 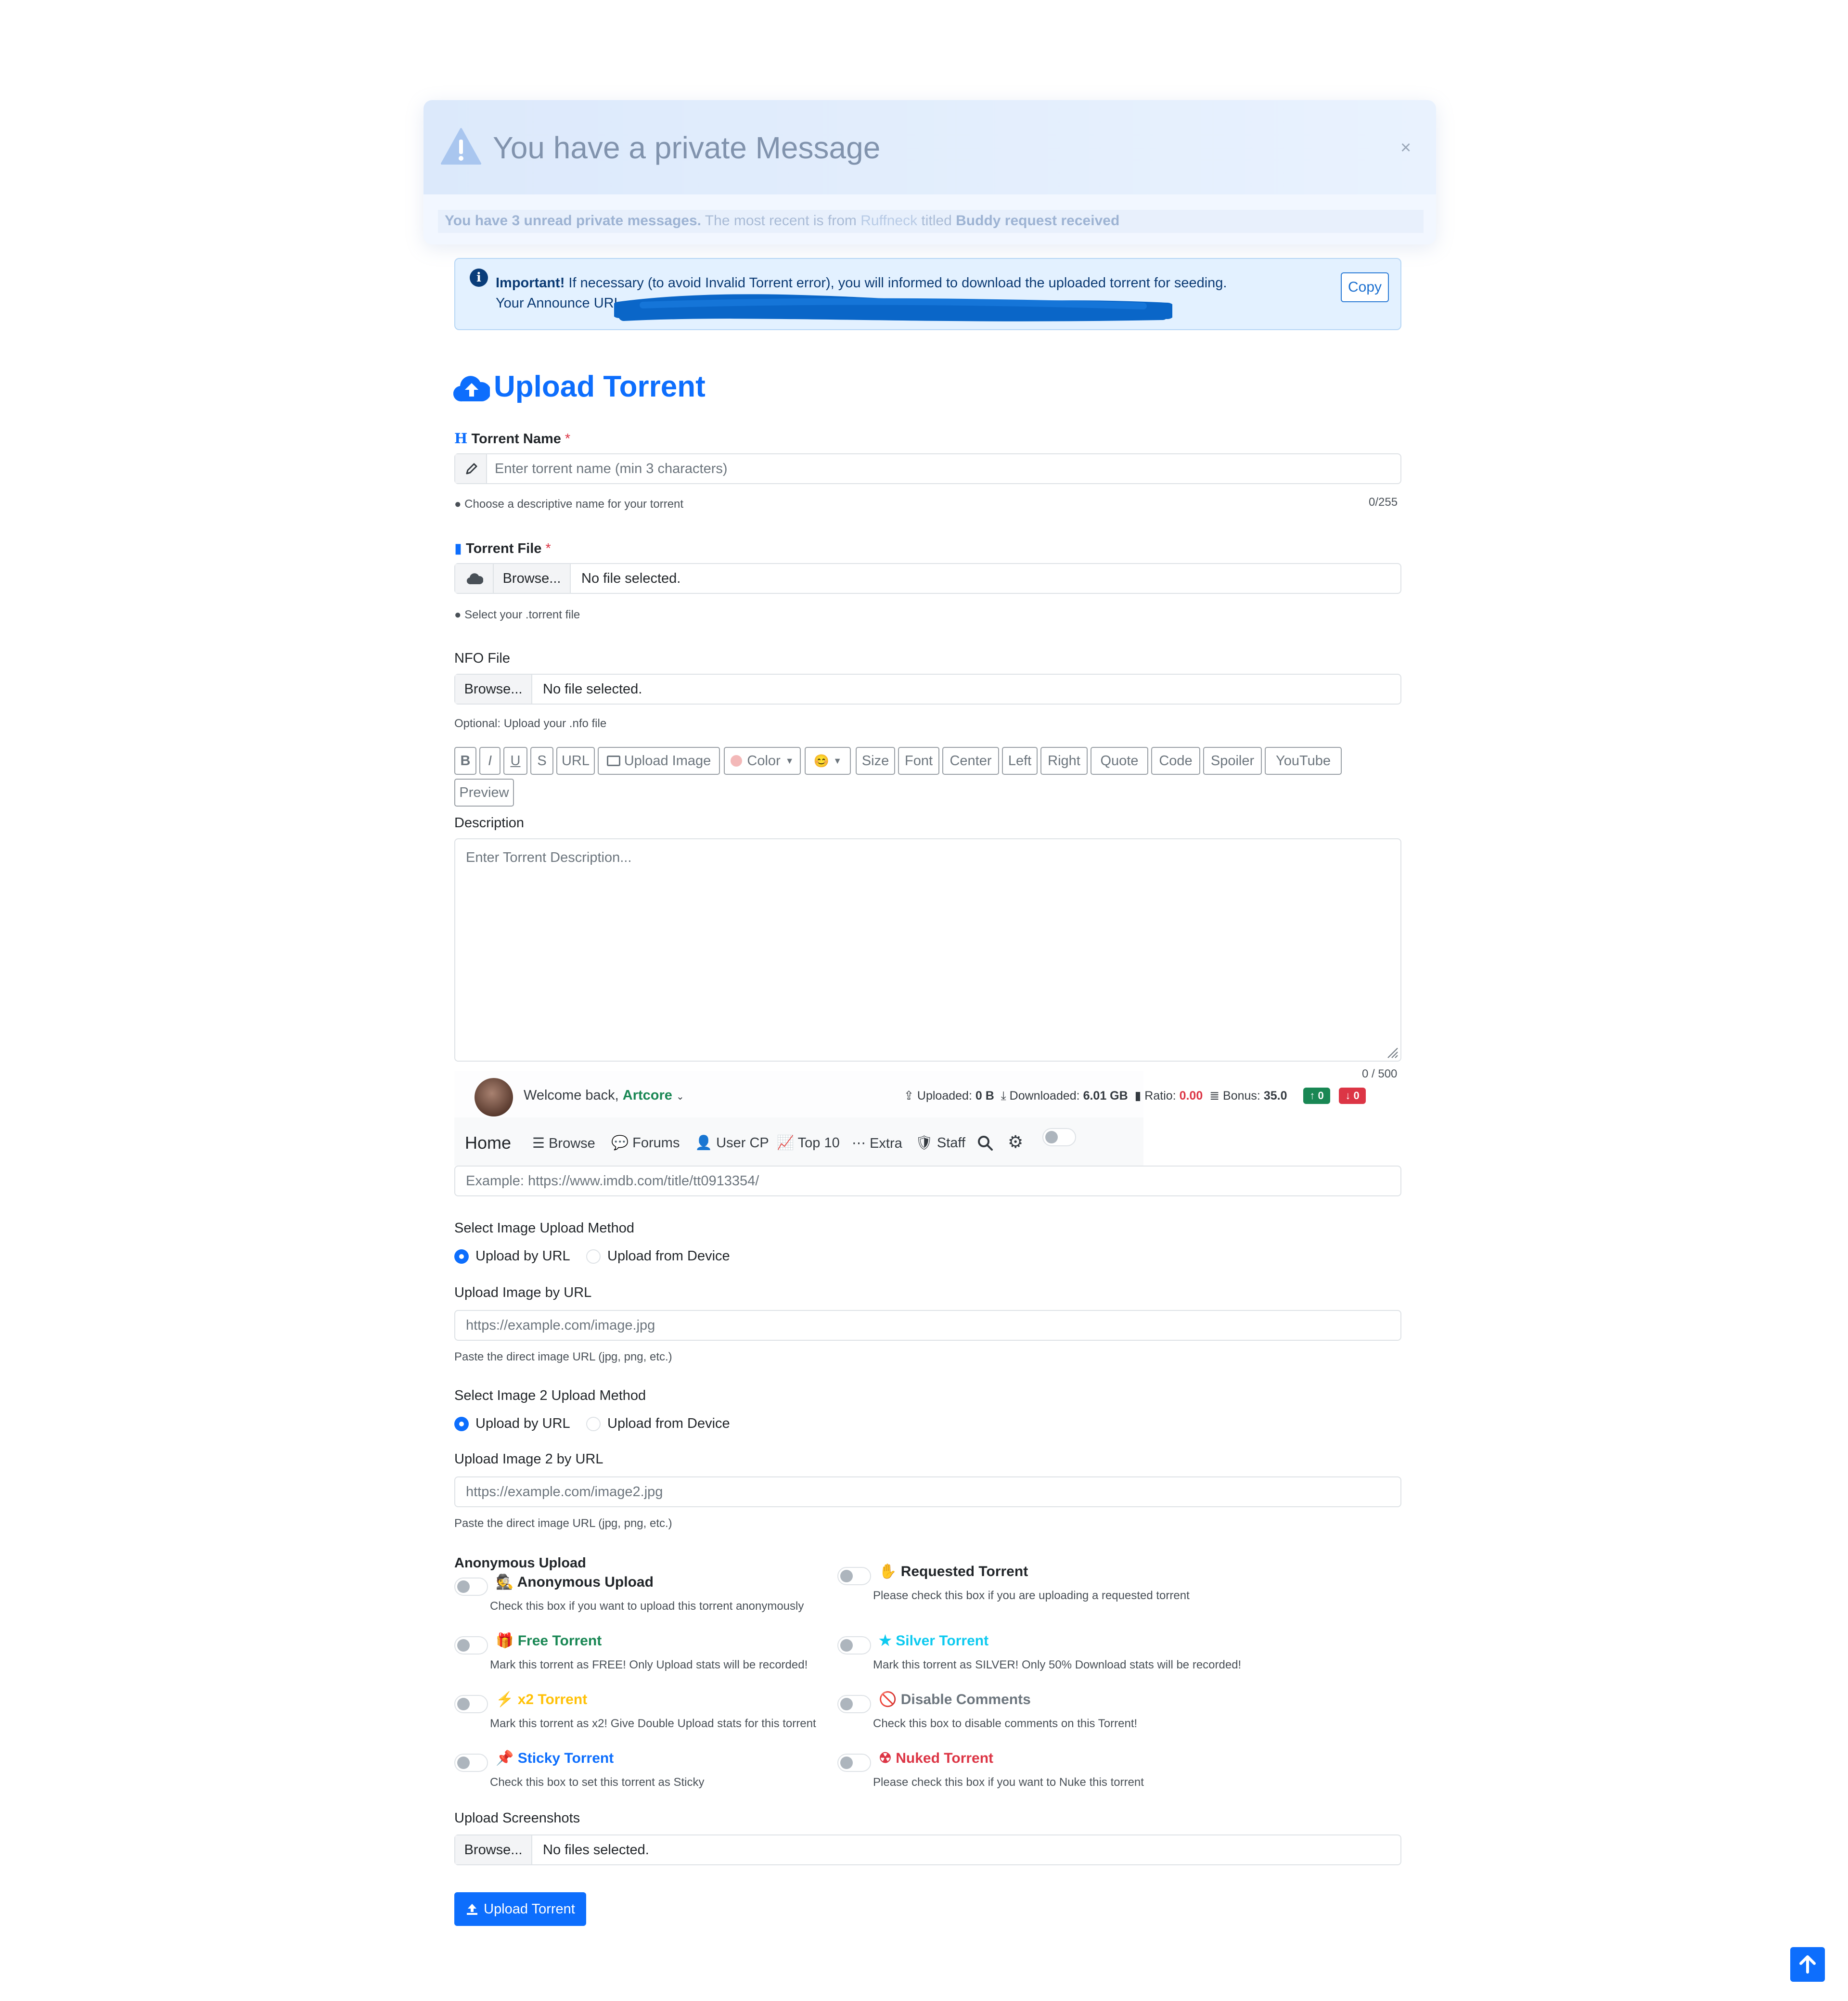 What do you see at coordinates (680, 1096) in the screenshot?
I see `chevron-down-icon: ⌄` at bounding box center [680, 1096].